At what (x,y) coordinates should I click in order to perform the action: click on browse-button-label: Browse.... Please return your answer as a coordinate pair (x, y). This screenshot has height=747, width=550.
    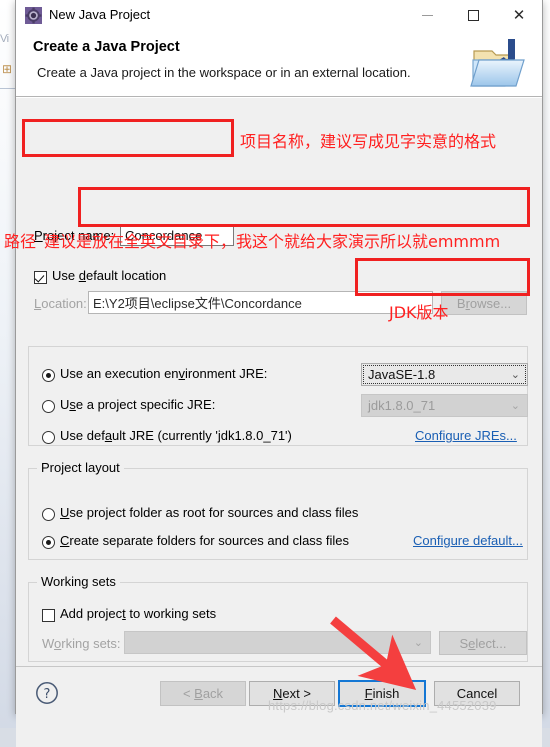
    Looking at the image, I should click on (484, 303).